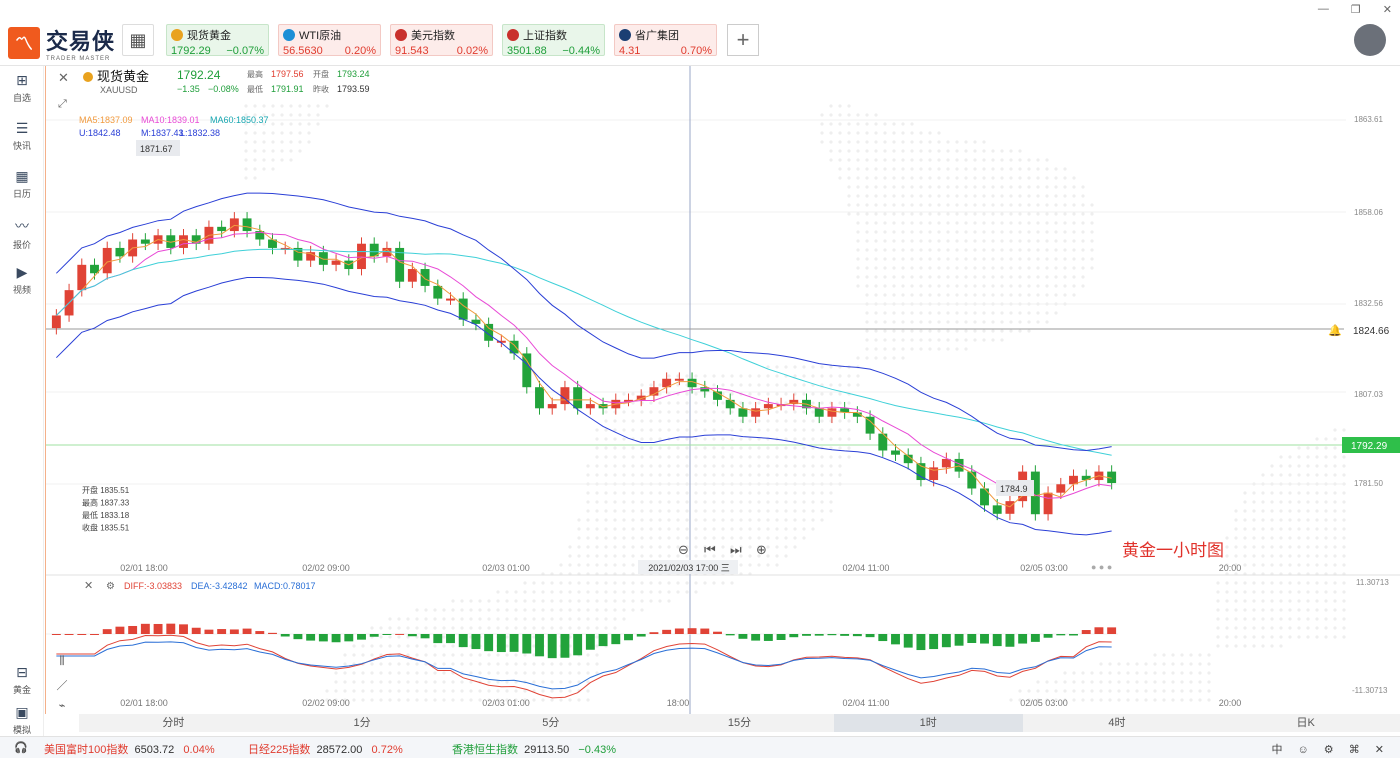  I want to click on sidebar-item-4: ▶ 视频, so click(22, 280).